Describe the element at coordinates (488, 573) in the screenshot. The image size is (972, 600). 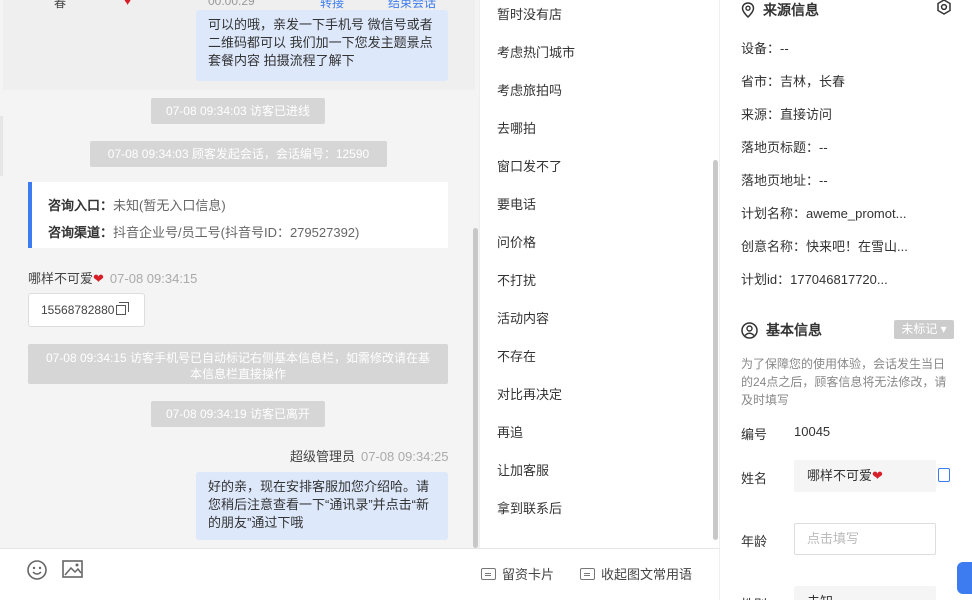
I see `card-icon` at that location.